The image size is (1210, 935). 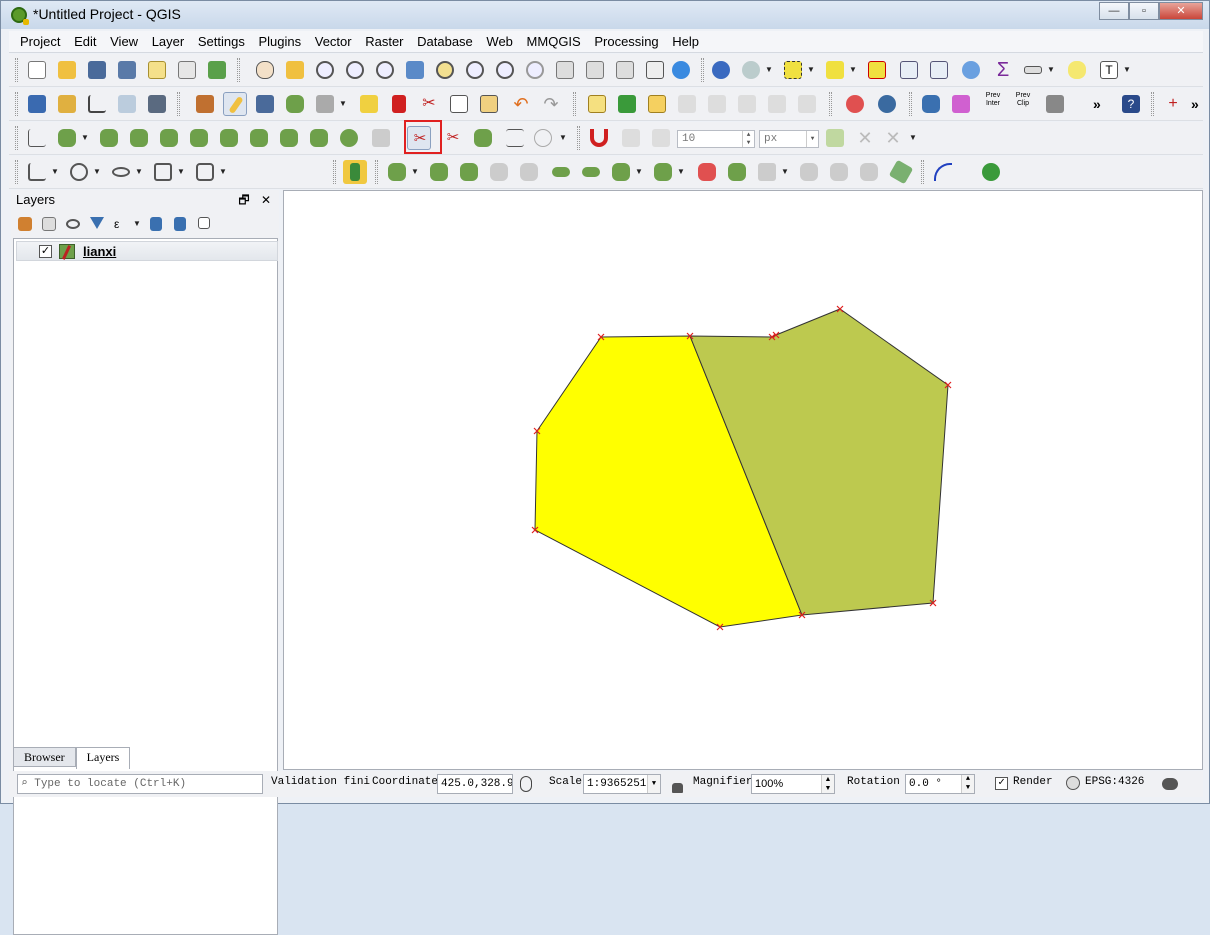 What do you see at coordinates (45, 251) in the screenshot?
I see `layer-visibility-checkbox: ✓` at bounding box center [45, 251].